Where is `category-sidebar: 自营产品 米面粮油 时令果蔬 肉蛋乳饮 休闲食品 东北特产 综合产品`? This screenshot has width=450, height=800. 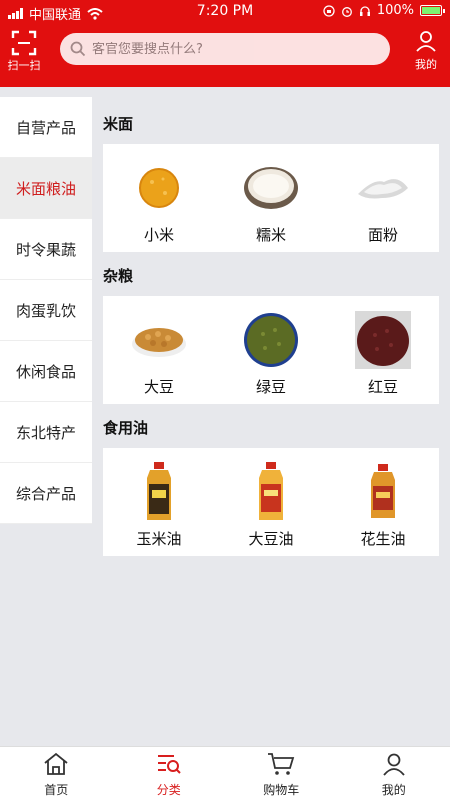 category-sidebar: 自营产品 米面粮油 时令果蔬 肉蛋乳饮 休闲食品 东北特产 综合产品 is located at coordinates (46, 310).